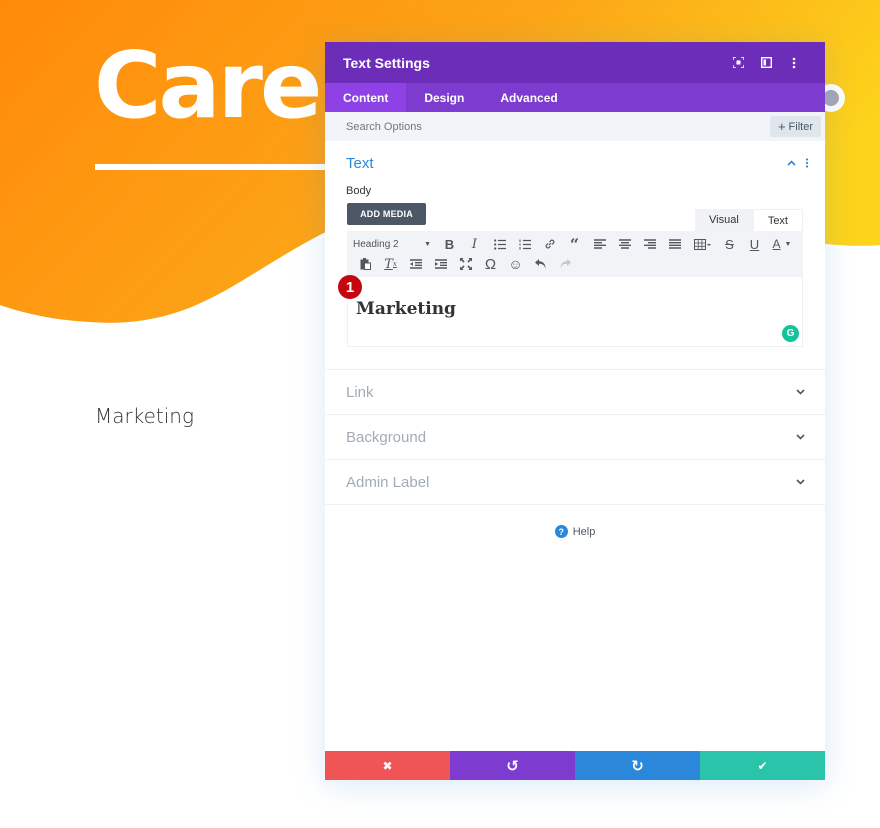 This screenshot has height=828, width=880. I want to click on editor-toolbar: Heading 2 ▼ B I “ S U A ▼ T x Ω ☺, so click(575, 254).